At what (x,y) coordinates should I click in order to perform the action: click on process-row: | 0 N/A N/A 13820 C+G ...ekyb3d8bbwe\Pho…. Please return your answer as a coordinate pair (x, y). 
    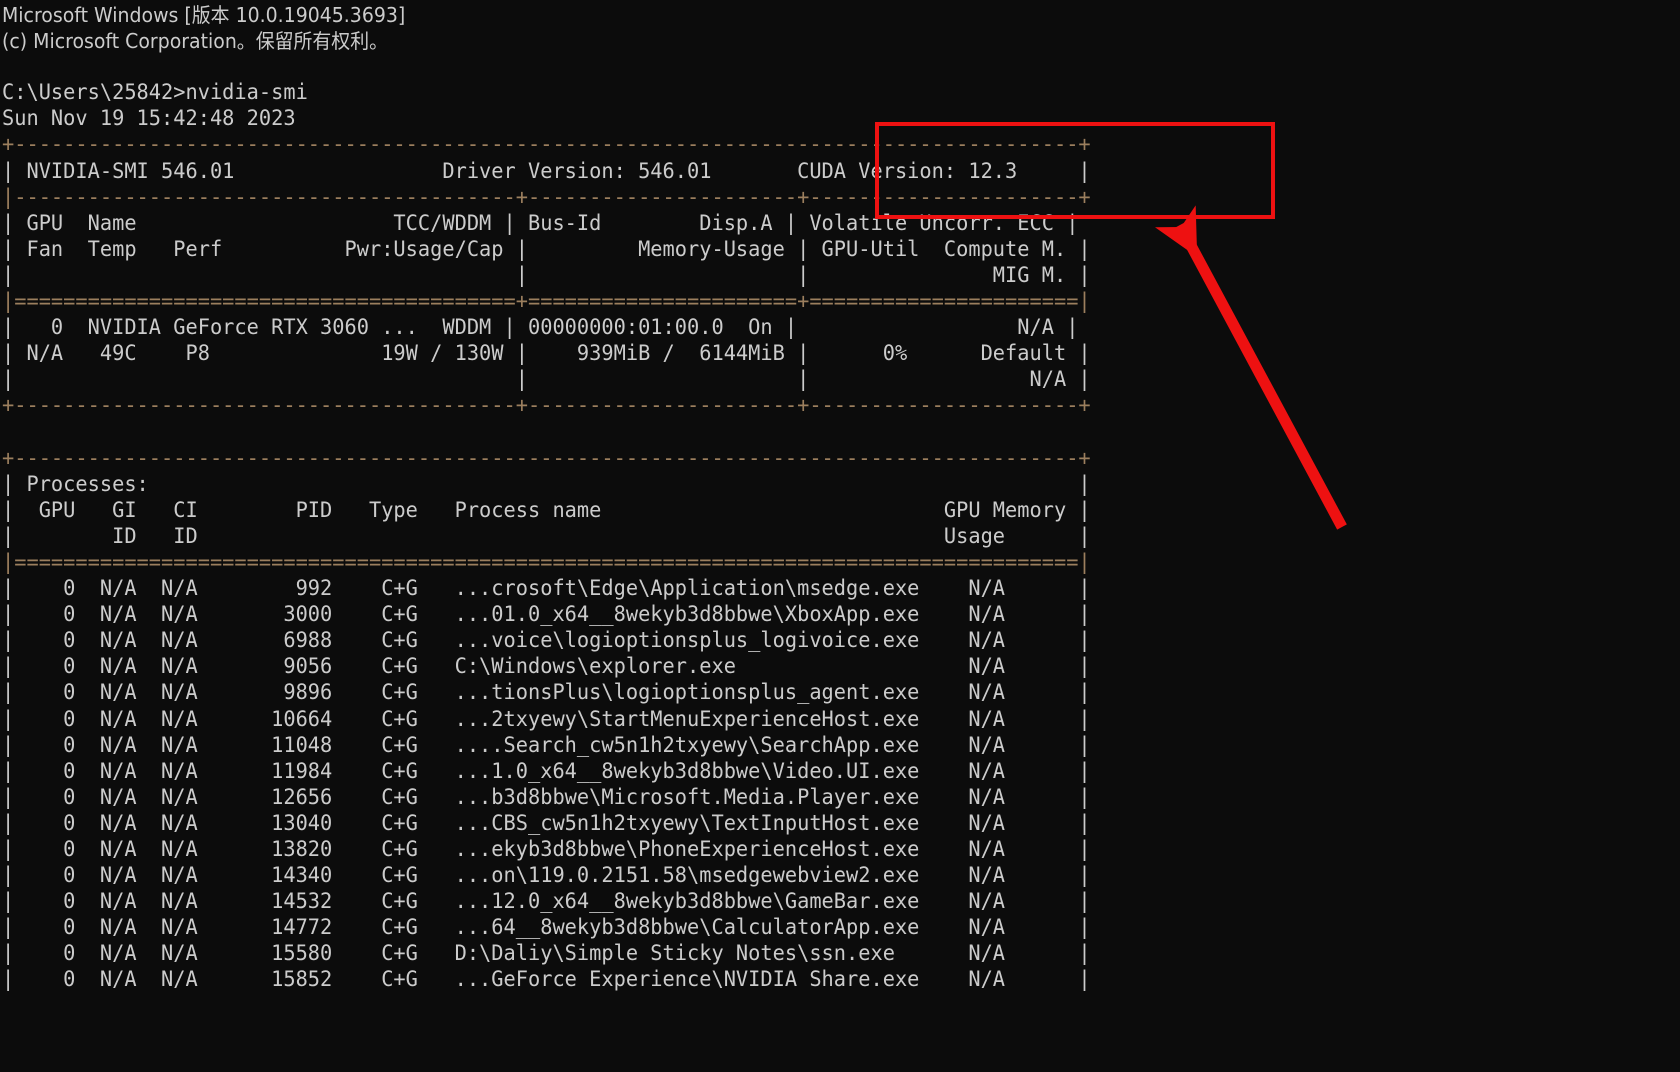
    Looking at the image, I should click on (546, 849).